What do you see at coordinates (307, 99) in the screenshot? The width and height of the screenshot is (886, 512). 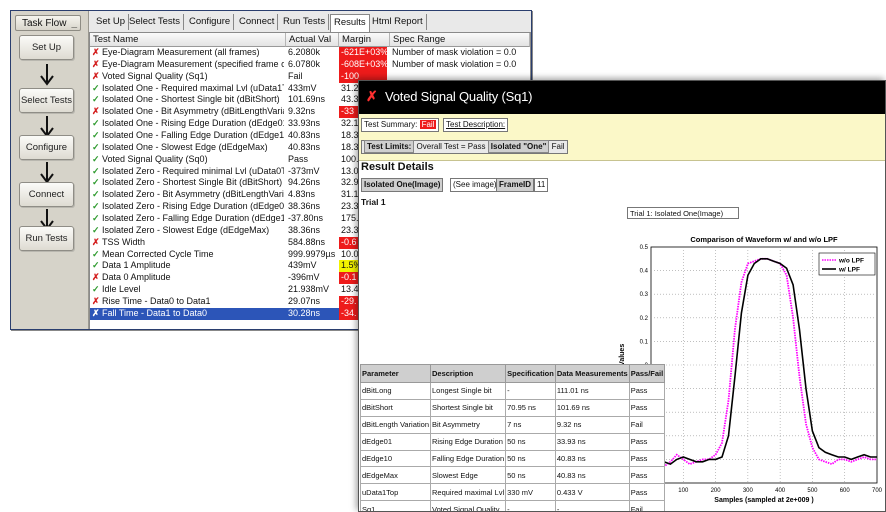 I see `actual-value-cell: 101.69ns` at bounding box center [307, 99].